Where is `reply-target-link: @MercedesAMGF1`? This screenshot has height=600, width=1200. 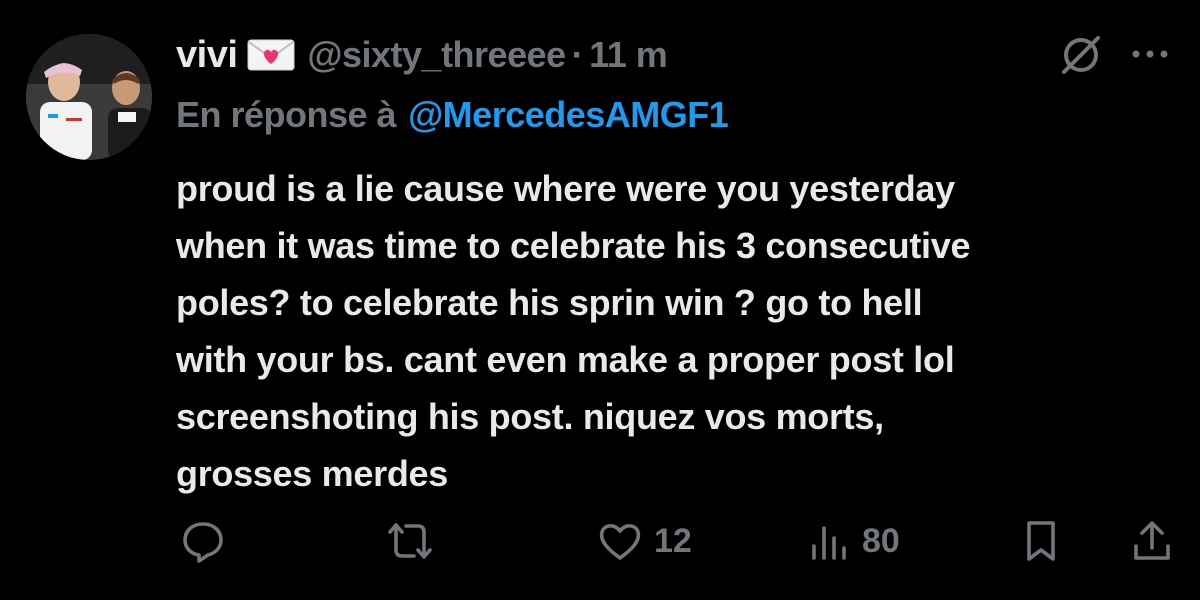 reply-target-link: @MercedesAMGF1 is located at coordinates (568, 115).